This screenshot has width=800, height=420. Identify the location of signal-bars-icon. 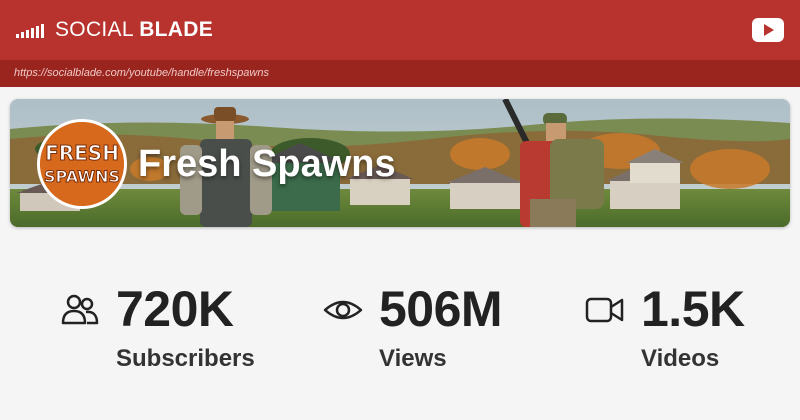
(30, 30).